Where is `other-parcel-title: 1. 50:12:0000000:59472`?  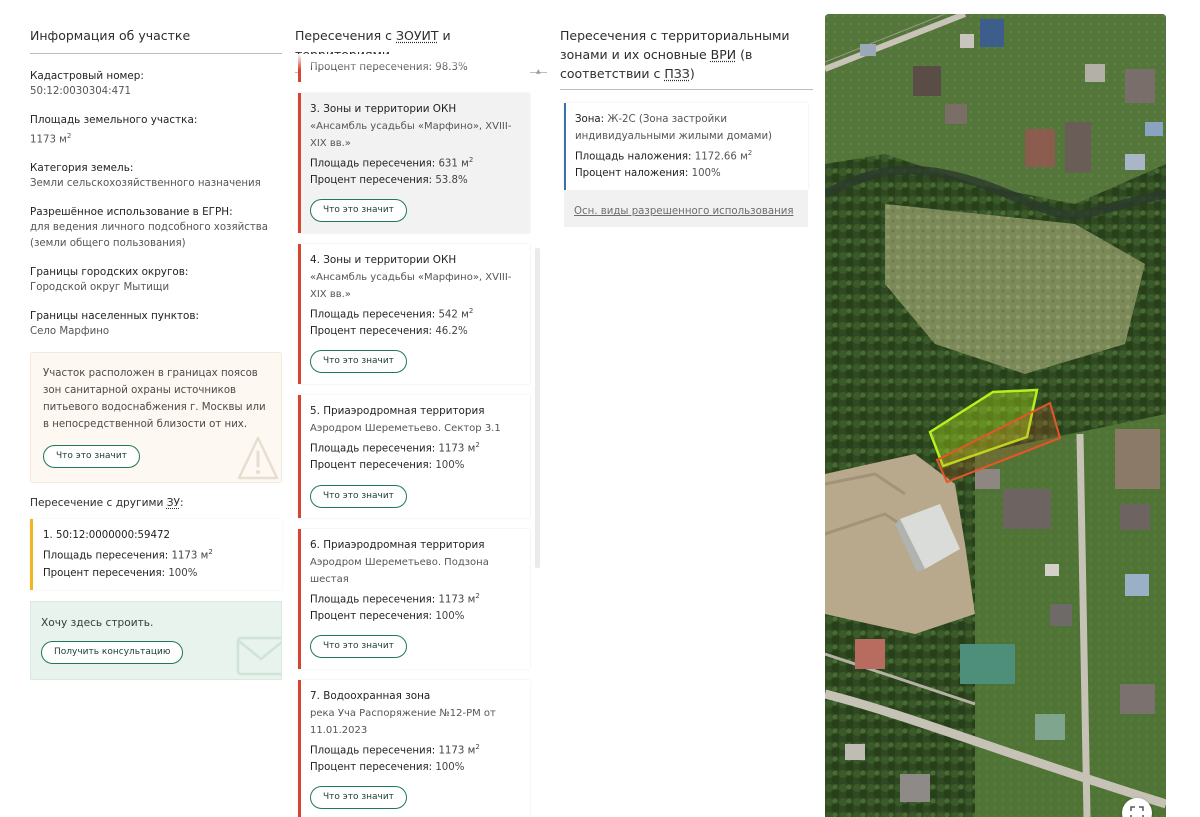
other-parcel-title: 1. 50:12:0000000:59472 is located at coordinates (106, 536).